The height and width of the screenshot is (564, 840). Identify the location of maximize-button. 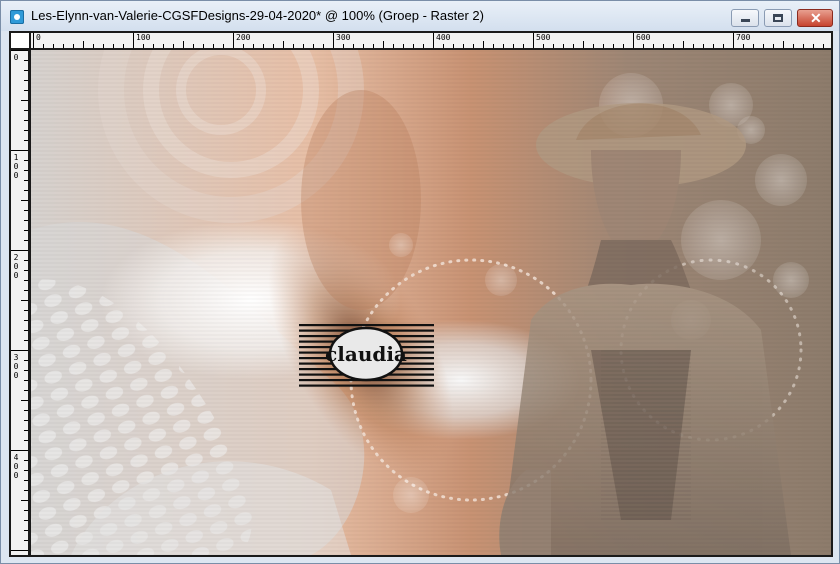
(778, 18).